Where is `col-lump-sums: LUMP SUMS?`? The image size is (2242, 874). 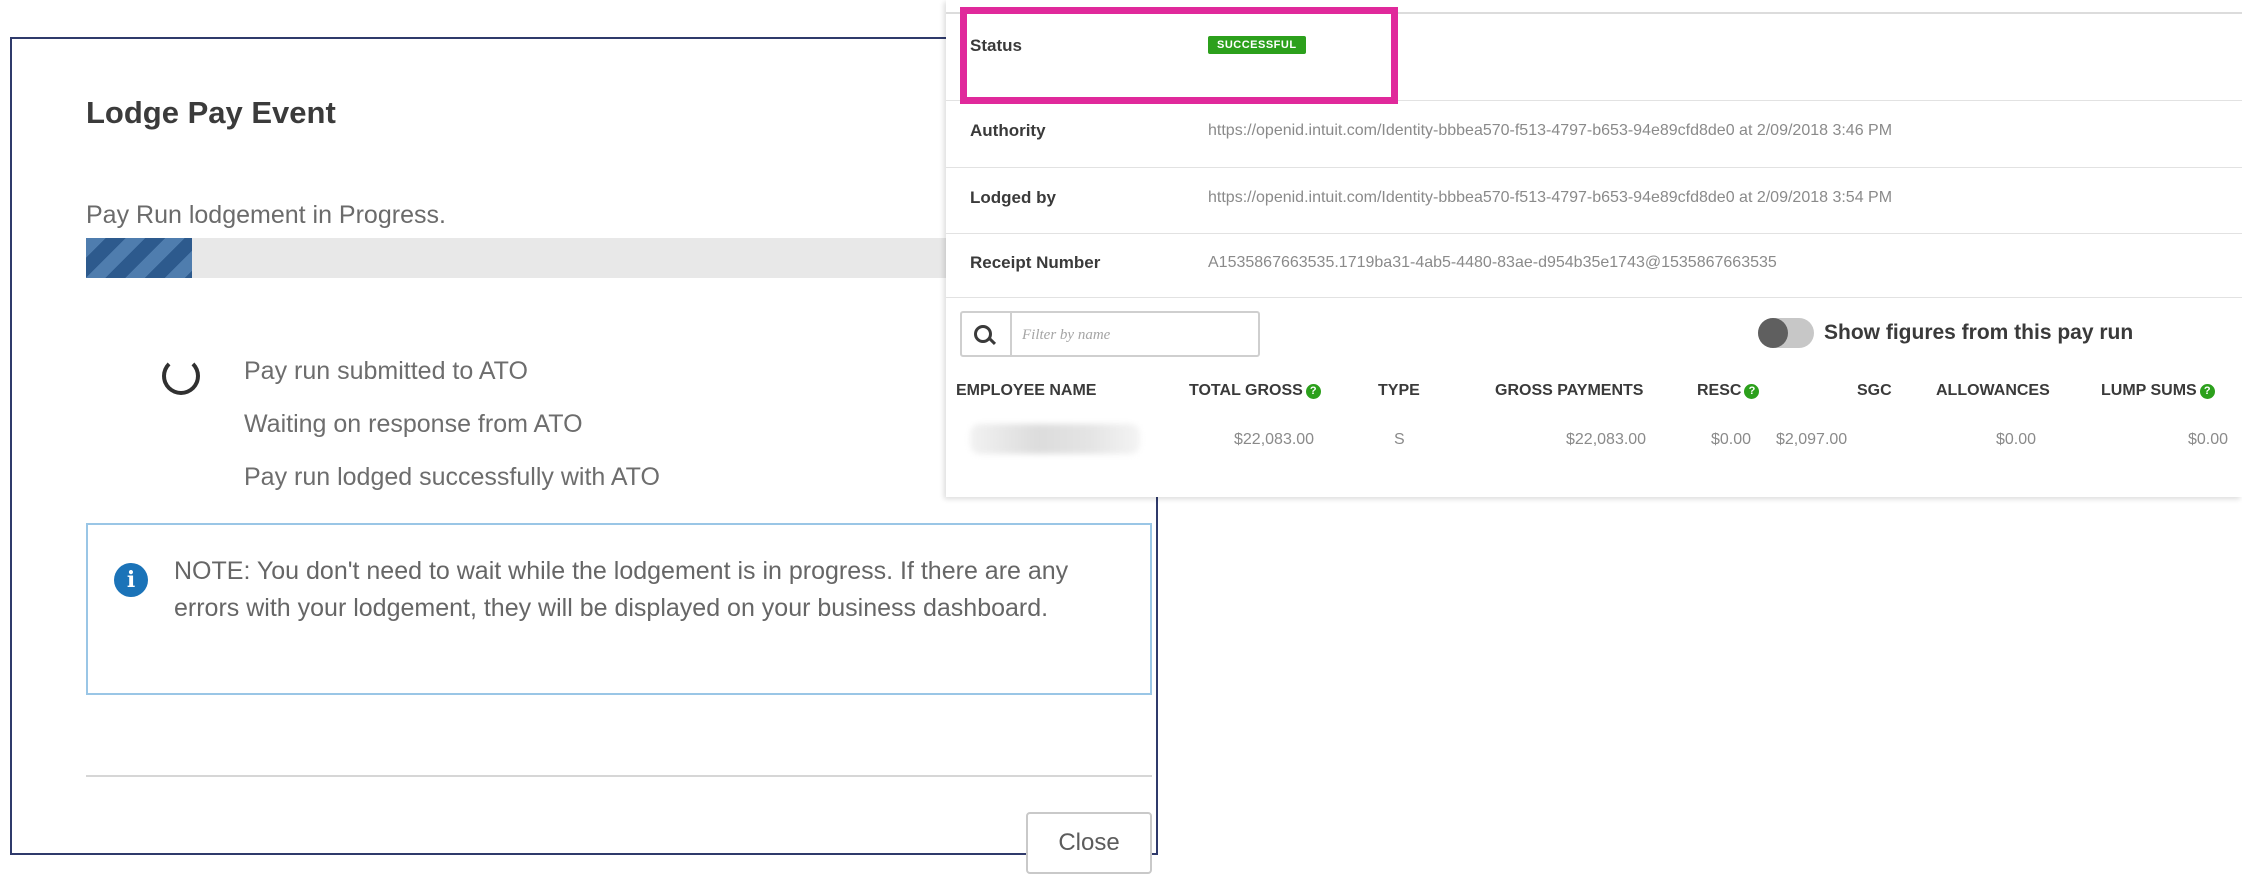 col-lump-sums: LUMP SUMS? is located at coordinates (2158, 391).